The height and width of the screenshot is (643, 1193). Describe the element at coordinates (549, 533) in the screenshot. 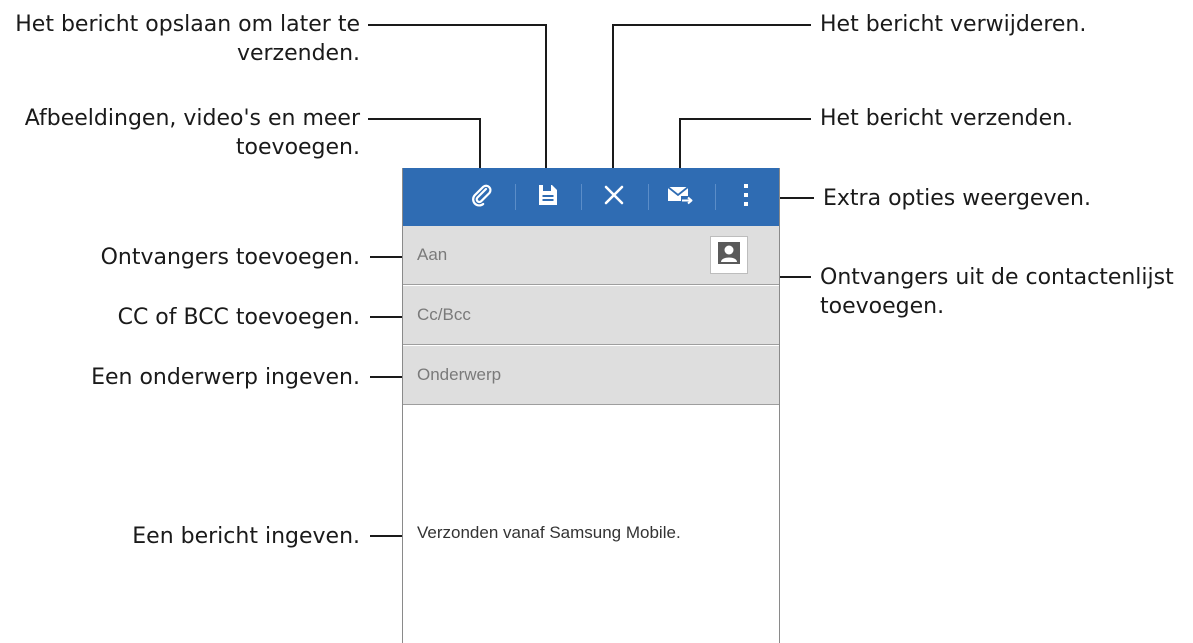

I see `message-body: Verzonden vanaf Samsung Mobile.` at that location.